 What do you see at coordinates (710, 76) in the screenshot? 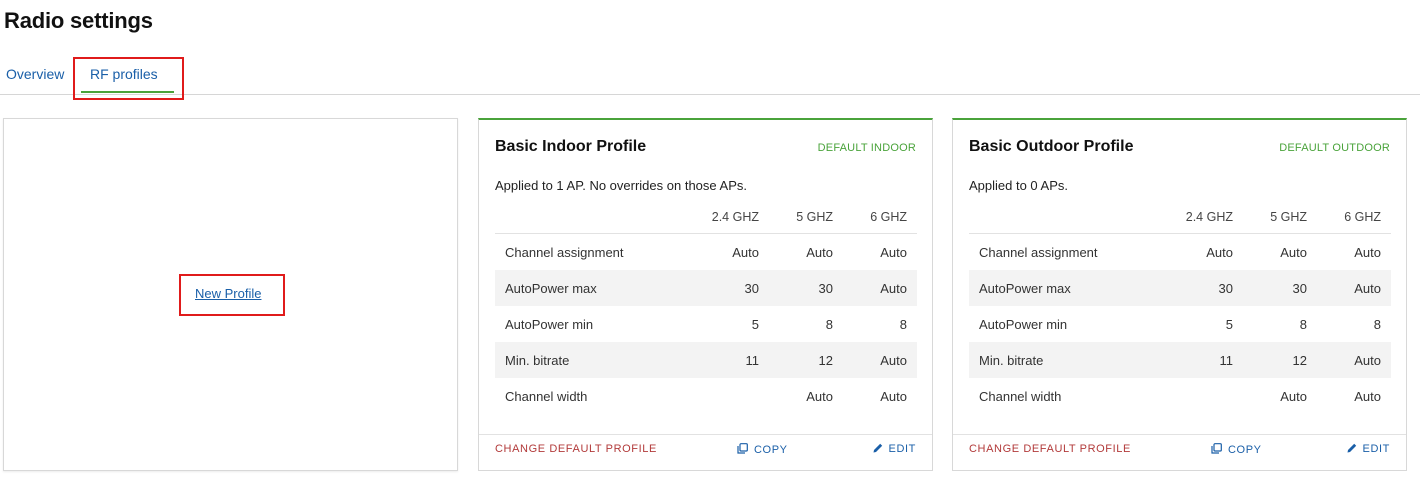
I see `tab-bar: Overview RF profiles` at bounding box center [710, 76].